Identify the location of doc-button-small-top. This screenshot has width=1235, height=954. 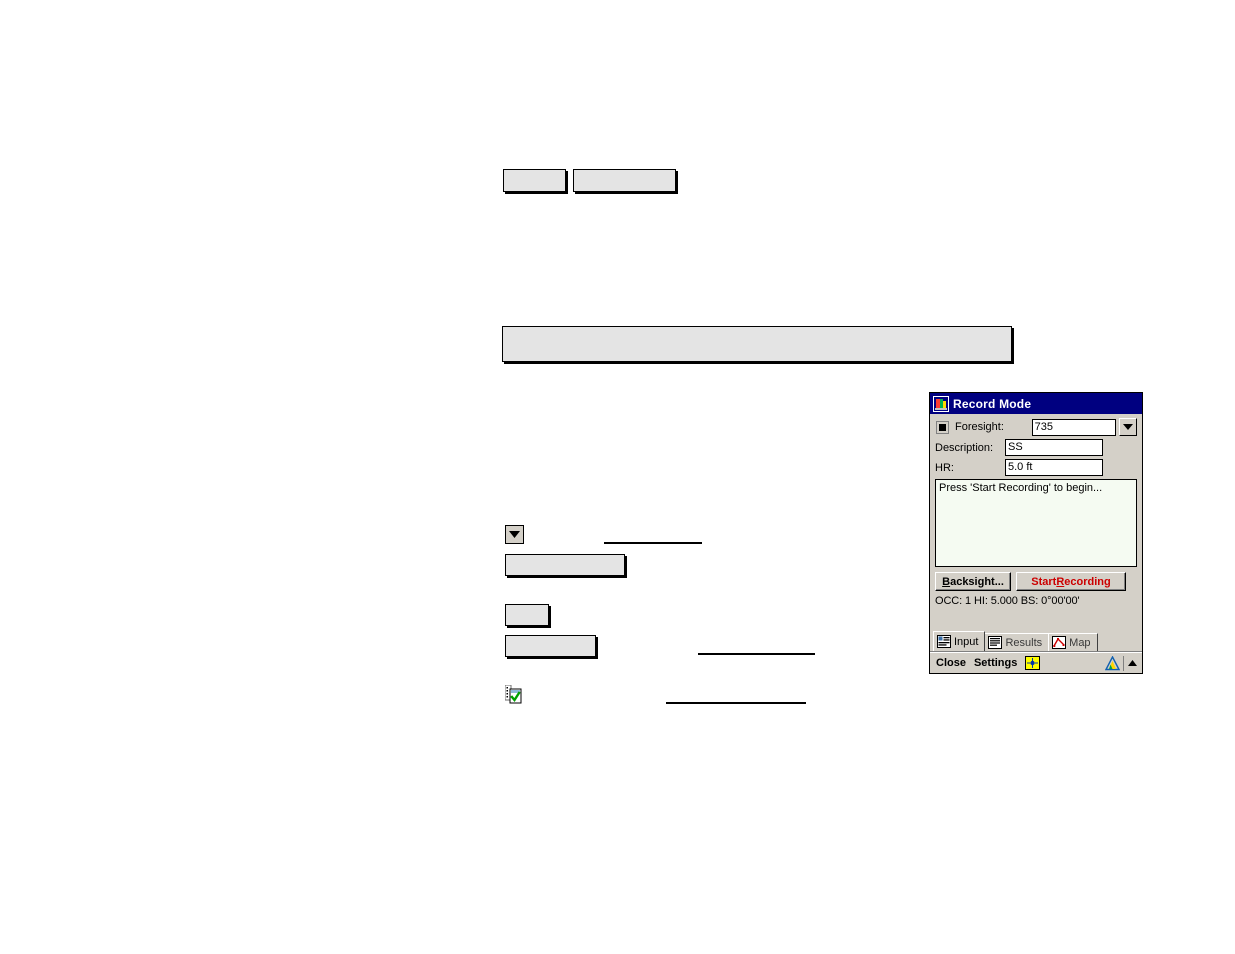
(534, 180).